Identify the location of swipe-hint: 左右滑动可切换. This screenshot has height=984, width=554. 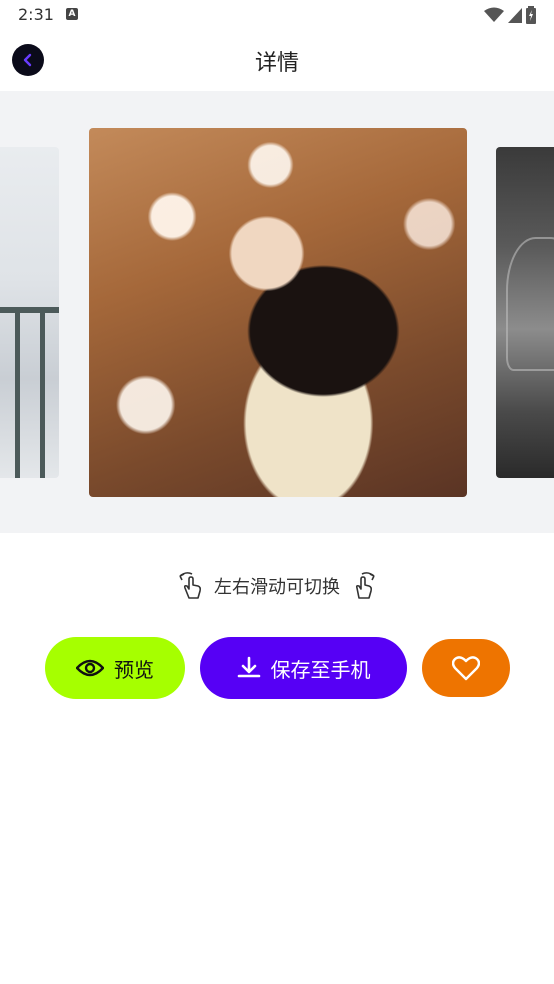
(277, 586).